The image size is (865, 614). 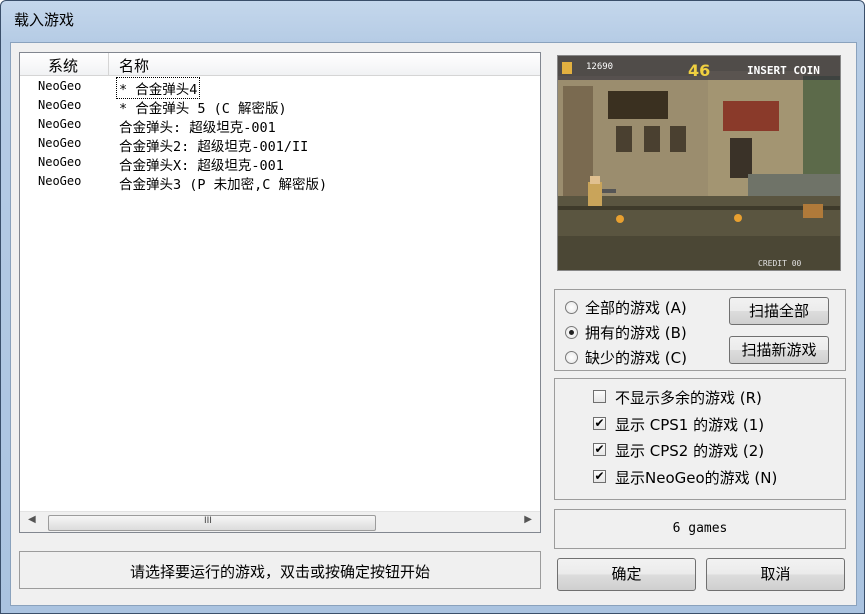 I want to click on games-count: 6 games, so click(x=700, y=528).